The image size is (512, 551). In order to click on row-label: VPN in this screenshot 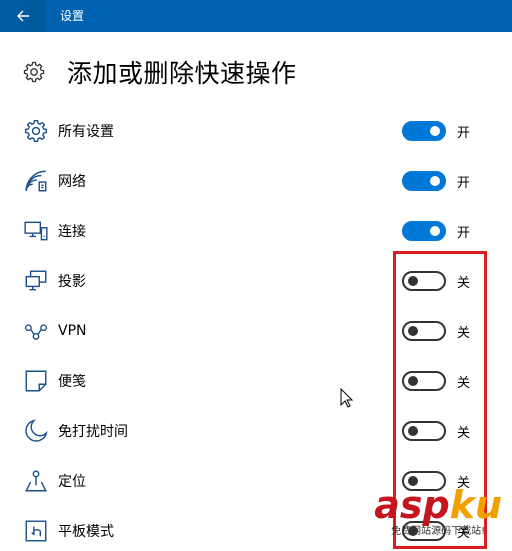, I will do `click(72, 331)`.